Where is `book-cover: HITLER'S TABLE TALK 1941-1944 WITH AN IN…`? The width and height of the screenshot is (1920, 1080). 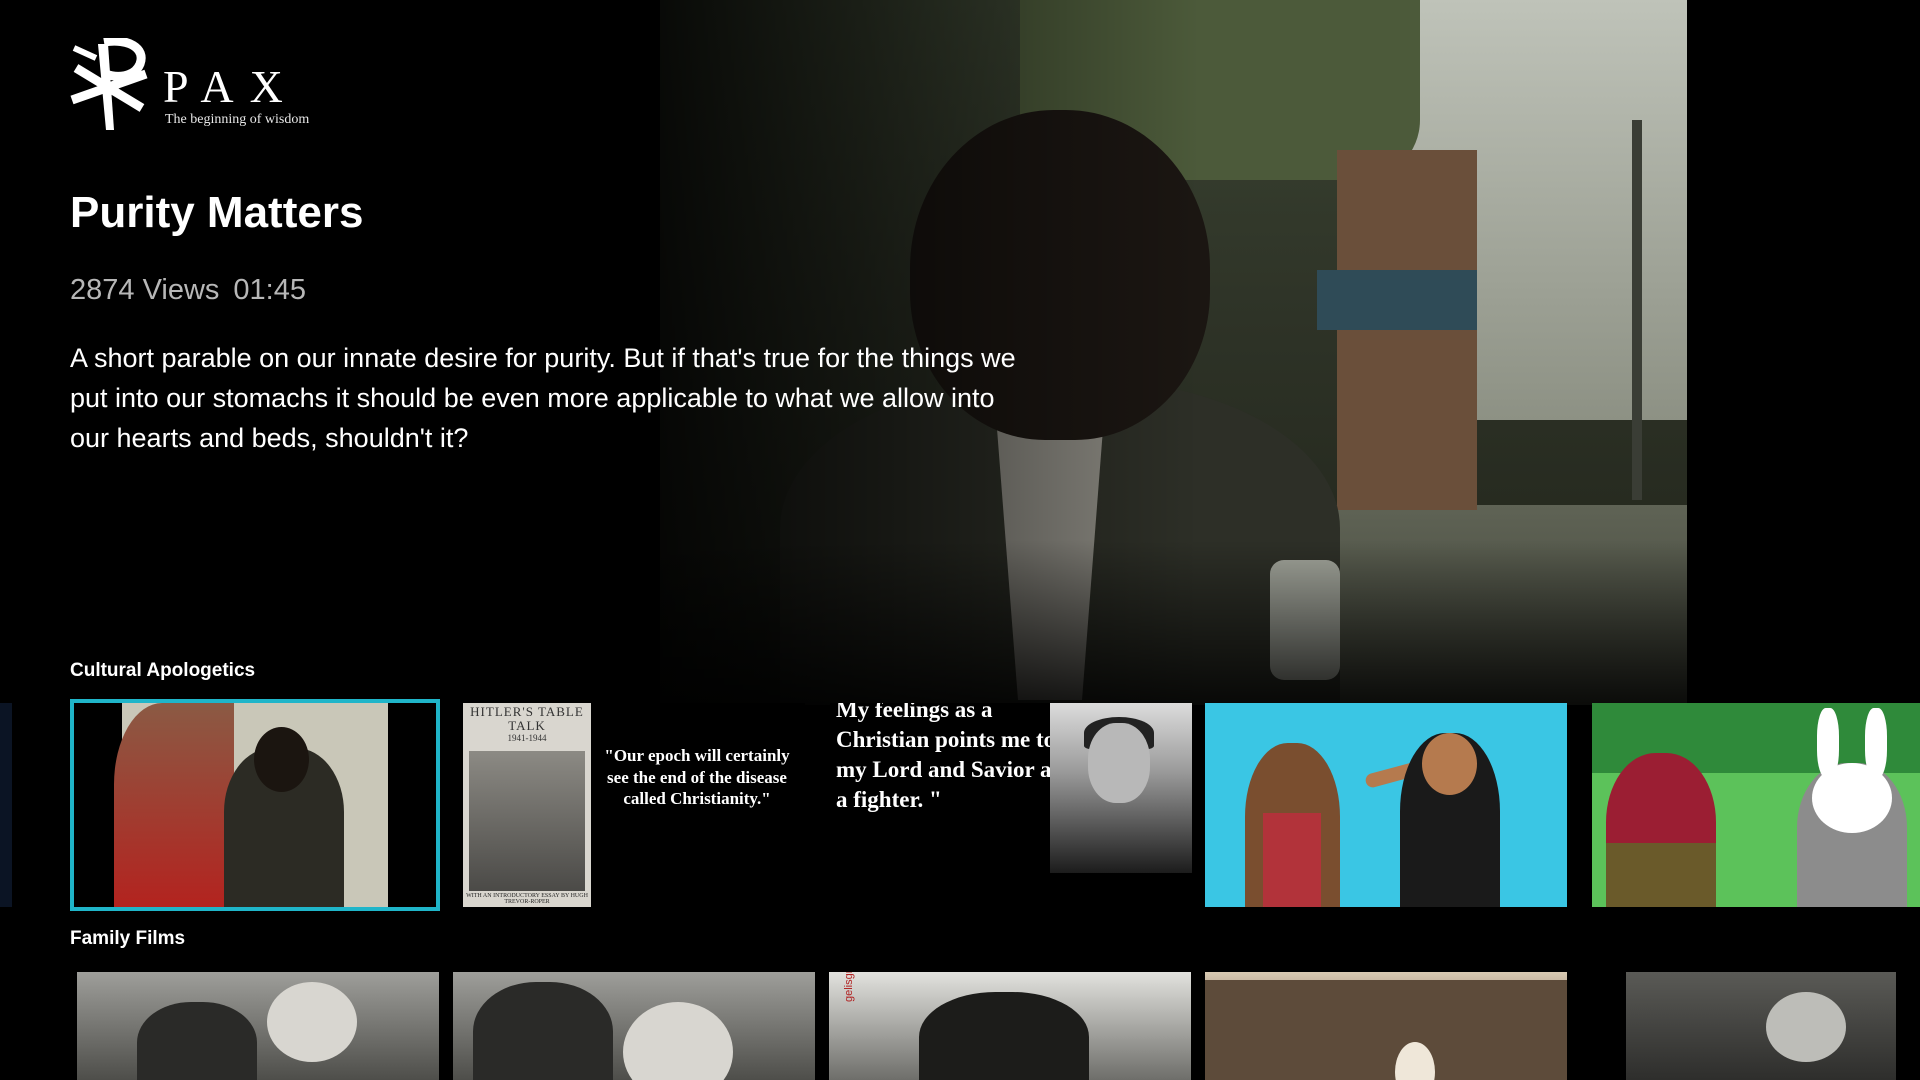 book-cover: HITLER'S TABLE TALK 1941-1944 WITH AN IN… is located at coordinates (527, 805).